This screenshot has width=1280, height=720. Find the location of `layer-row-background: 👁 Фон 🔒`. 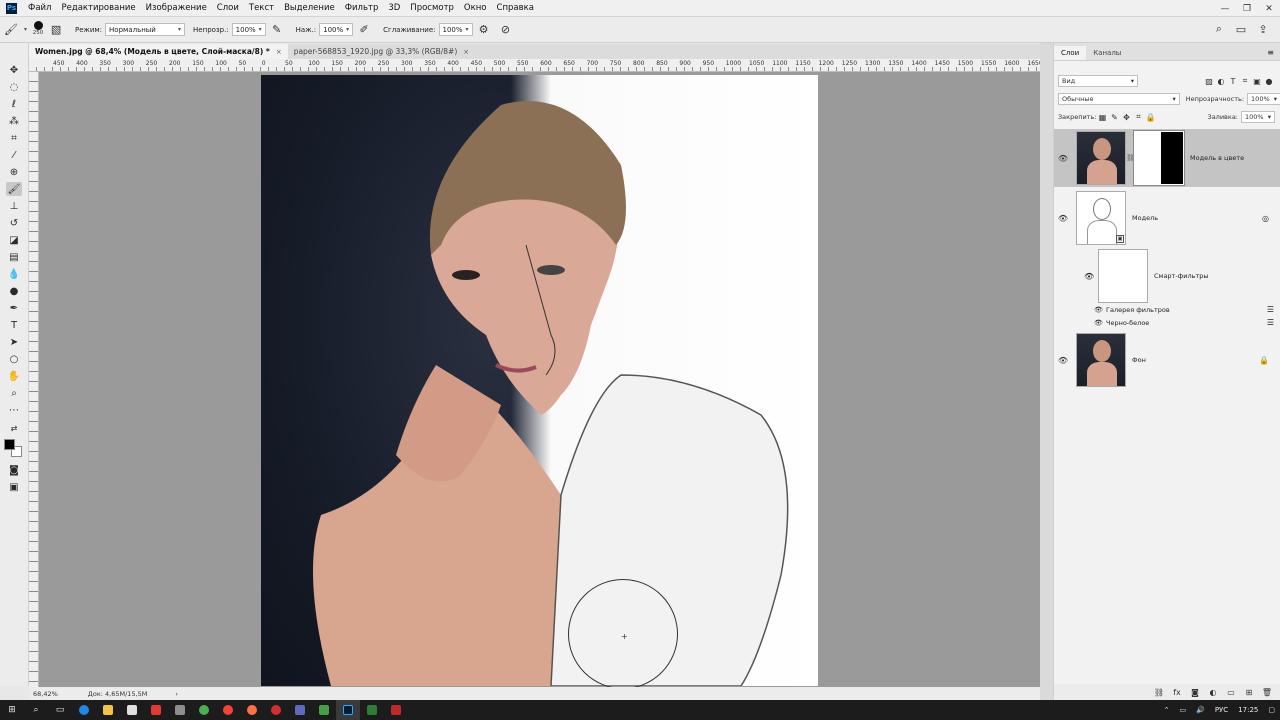

layer-row-background: 👁 Фон 🔒 is located at coordinates (1167, 360).